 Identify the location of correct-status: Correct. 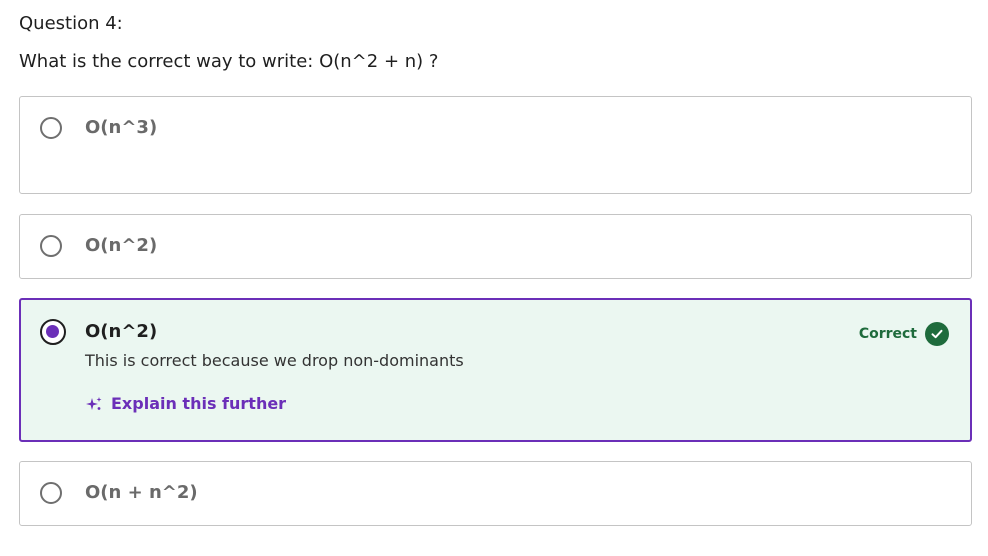
(904, 334).